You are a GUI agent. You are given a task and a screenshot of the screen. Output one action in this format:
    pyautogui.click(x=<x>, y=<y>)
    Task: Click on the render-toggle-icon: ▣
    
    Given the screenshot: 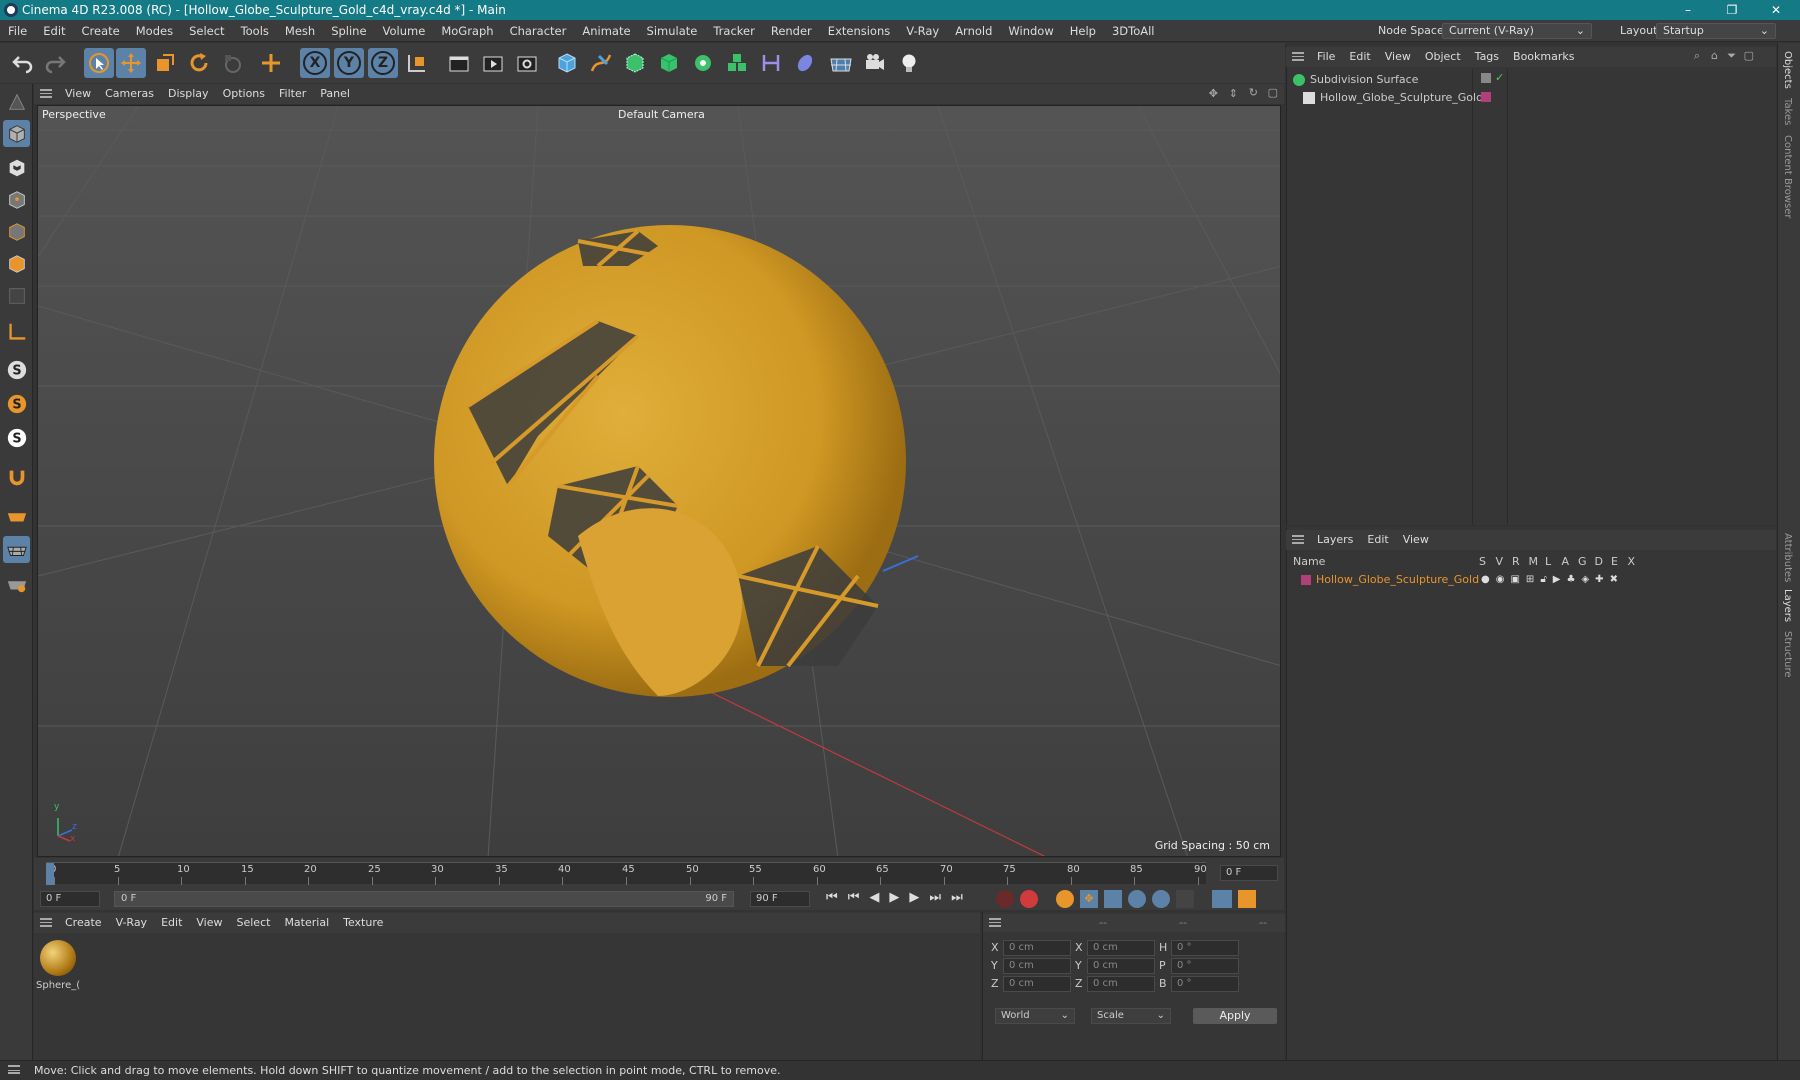 What is the action you would take?
    pyautogui.click(x=1514, y=579)
    